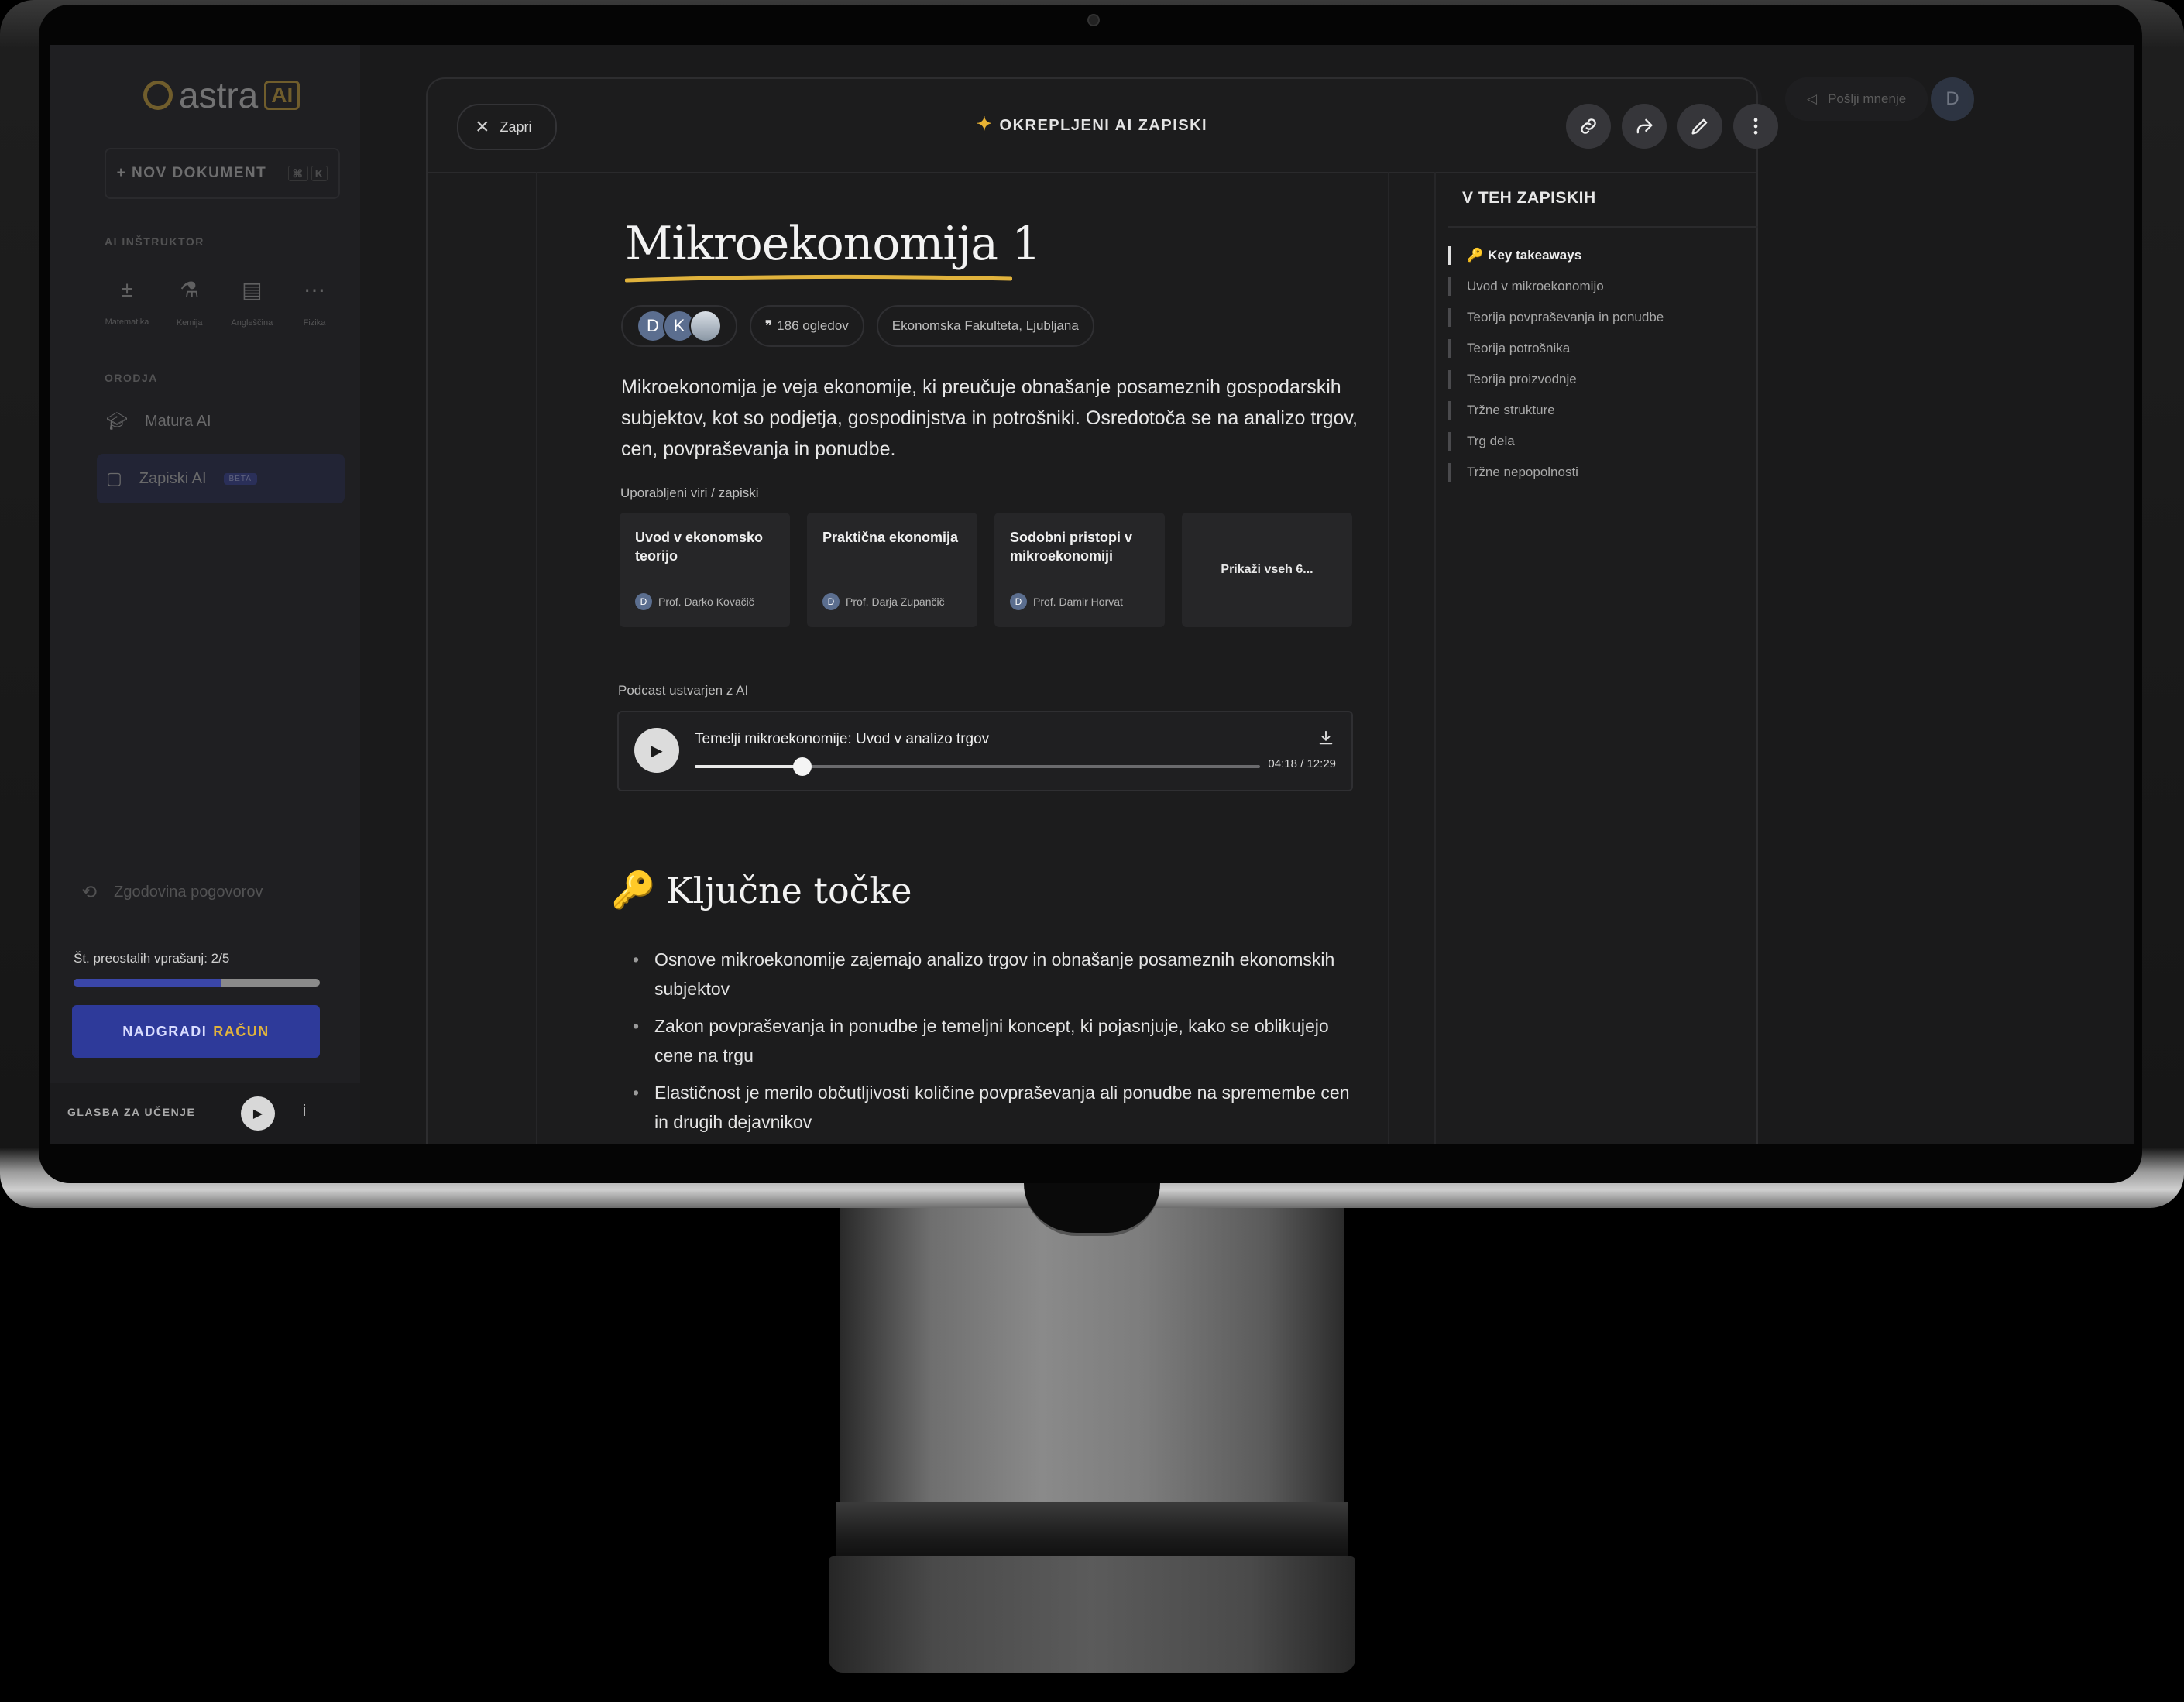 The image size is (2184, 1702). What do you see at coordinates (1556, 441) in the screenshot?
I see `toc-item: Trg dela` at bounding box center [1556, 441].